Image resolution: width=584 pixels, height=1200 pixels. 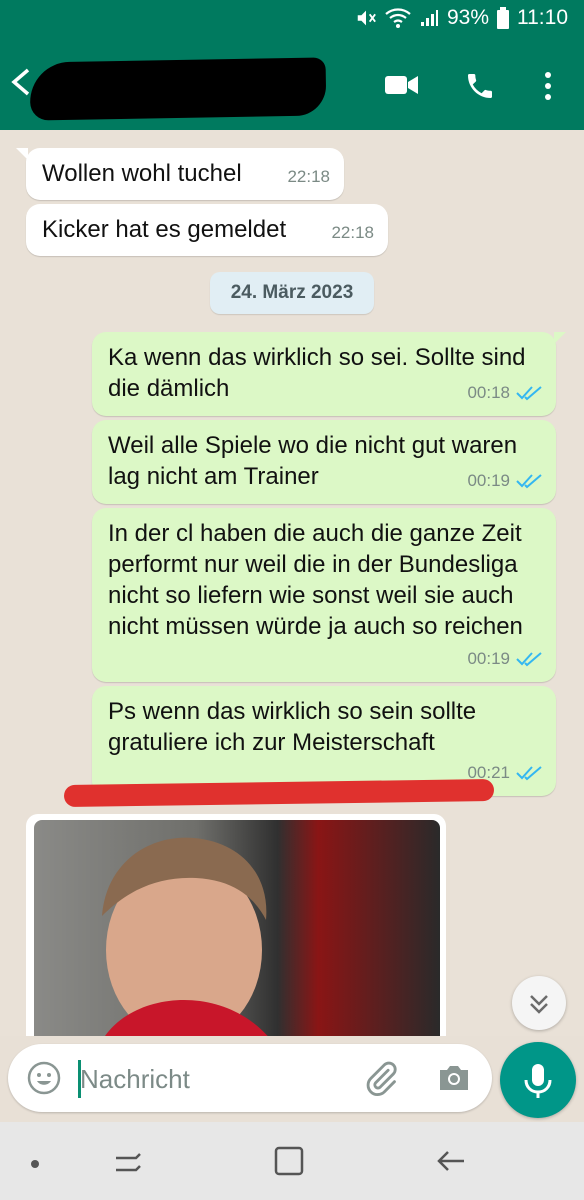 I want to click on more-options-icon, so click(x=548, y=88).